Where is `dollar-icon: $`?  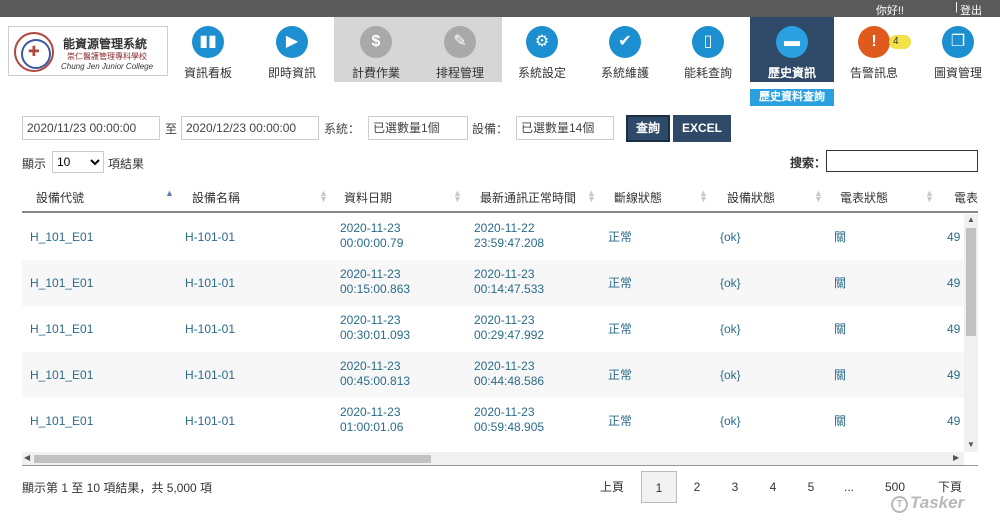 dollar-icon: $ is located at coordinates (376, 42).